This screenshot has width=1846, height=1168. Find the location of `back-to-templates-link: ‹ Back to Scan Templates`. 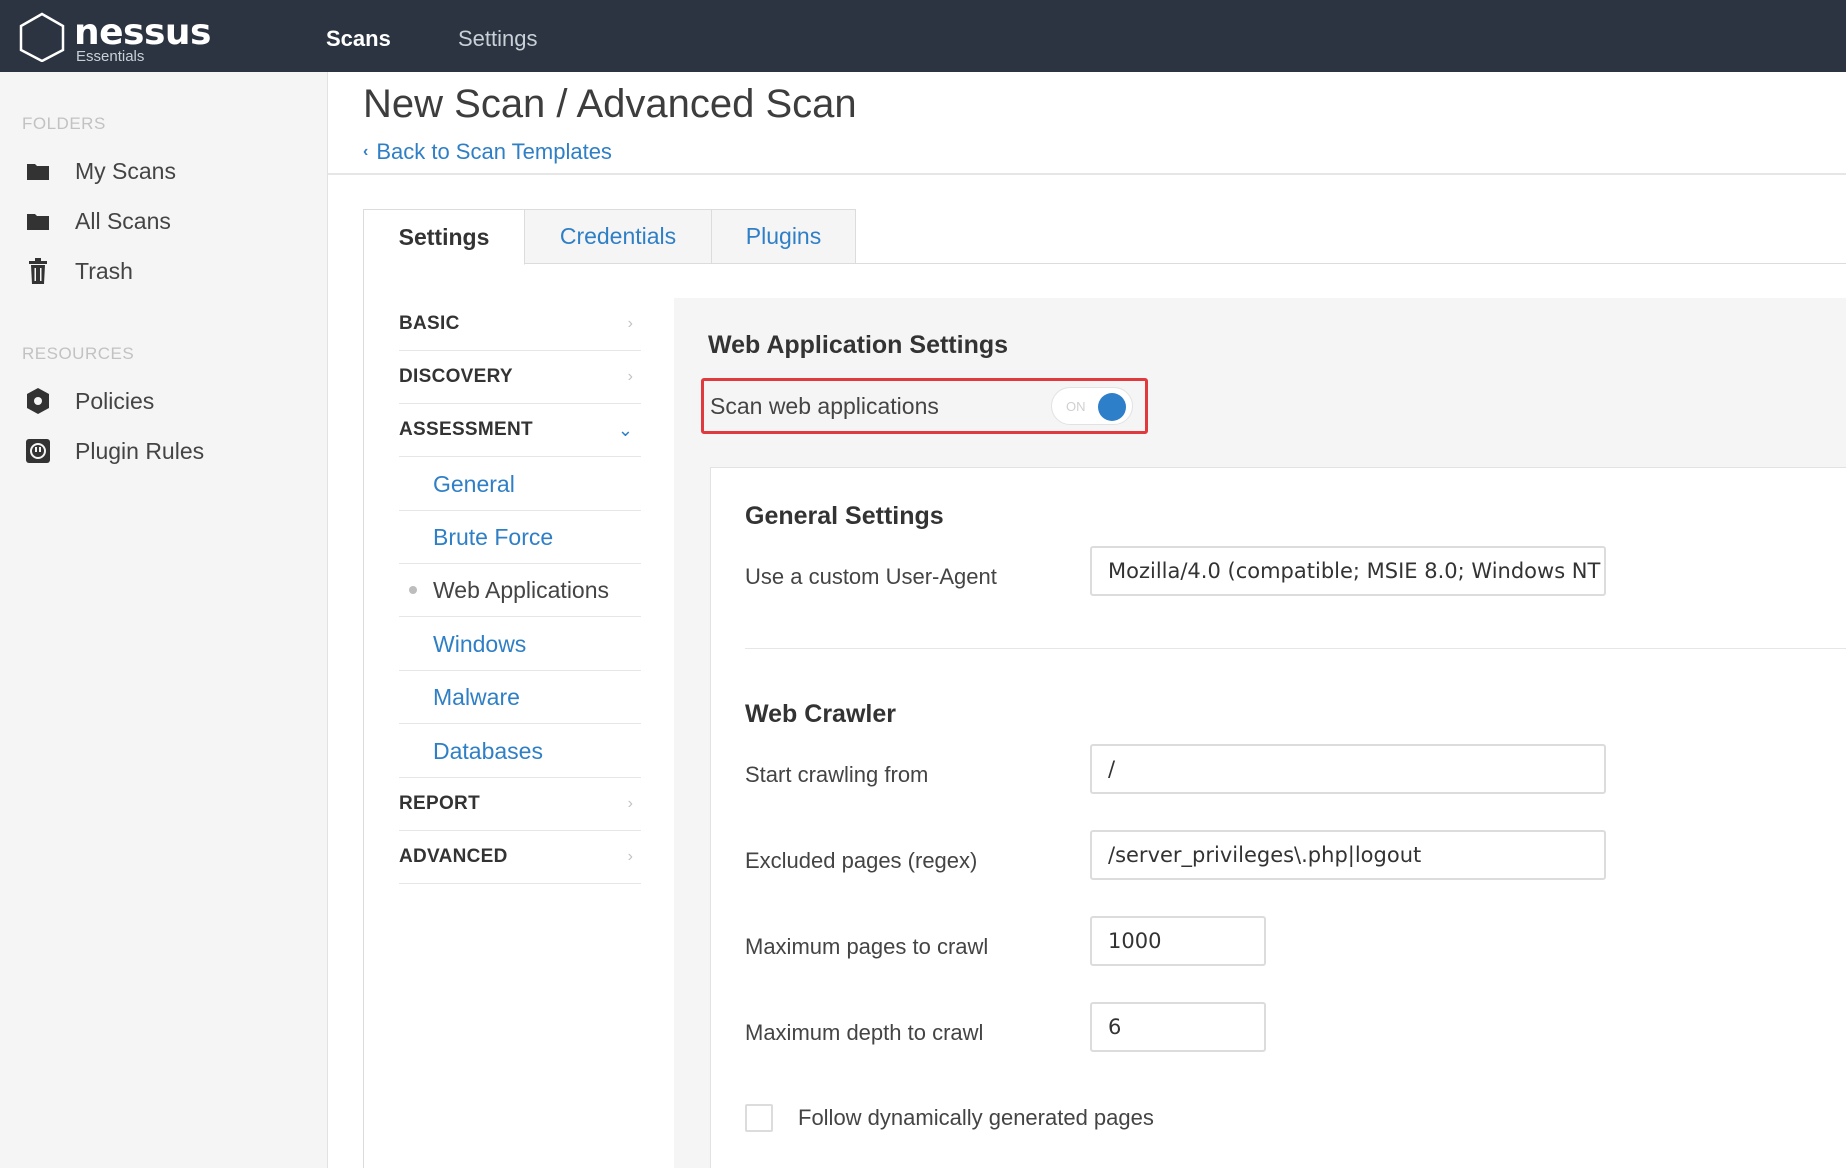

back-to-templates-link: ‹ Back to Scan Templates is located at coordinates (487, 152).